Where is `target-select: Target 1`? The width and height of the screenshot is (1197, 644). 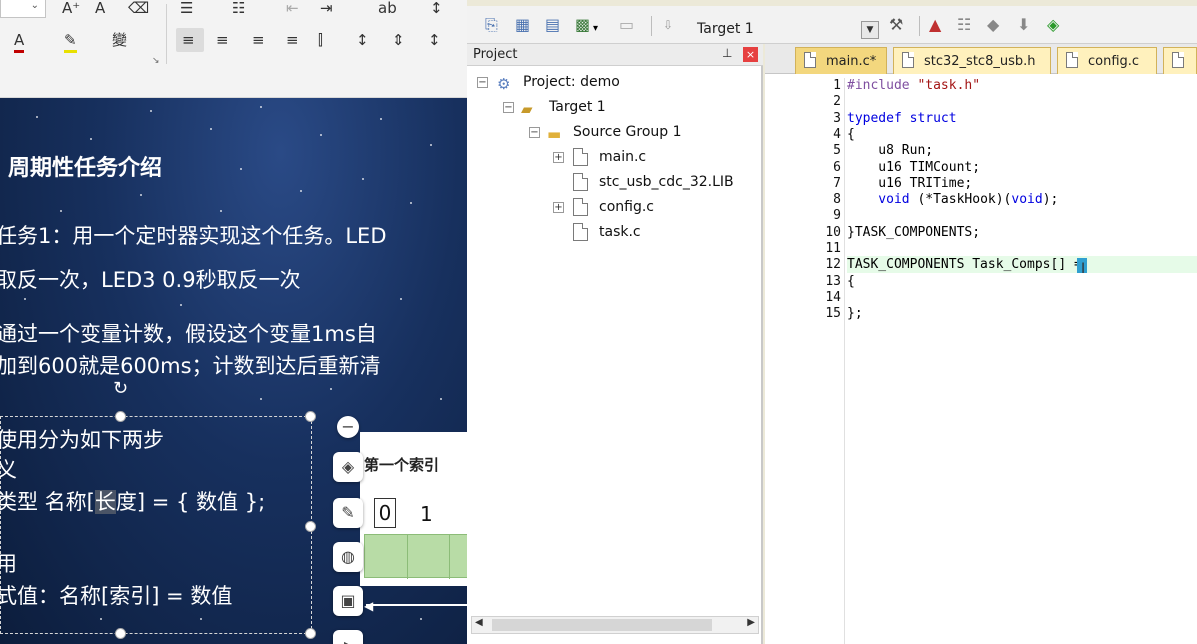 target-select: Target 1 is located at coordinates (789, 29).